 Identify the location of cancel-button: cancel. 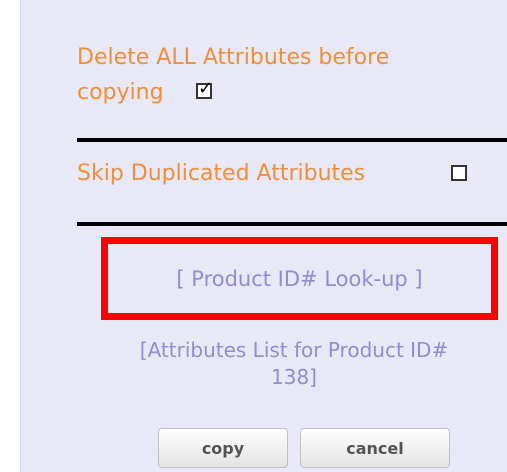
(375, 448).